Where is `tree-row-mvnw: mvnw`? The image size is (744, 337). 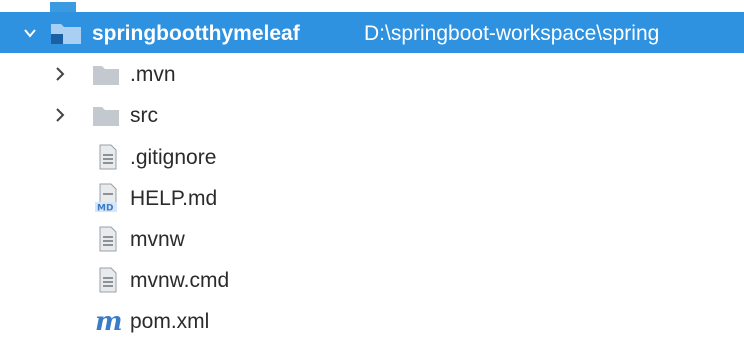 tree-row-mvnw: mvnw is located at coordinates (372, 238).